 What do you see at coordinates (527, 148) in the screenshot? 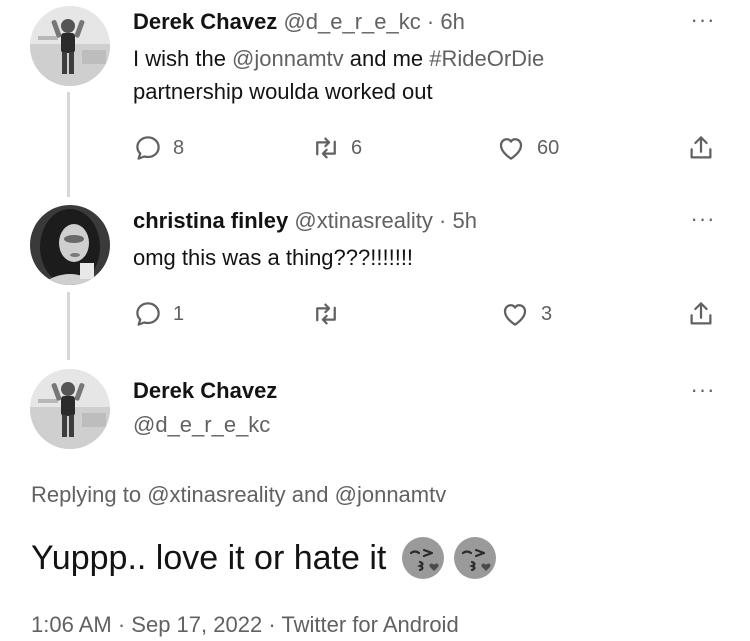
I see `like-button: 60` at bounding box center [527, 148].